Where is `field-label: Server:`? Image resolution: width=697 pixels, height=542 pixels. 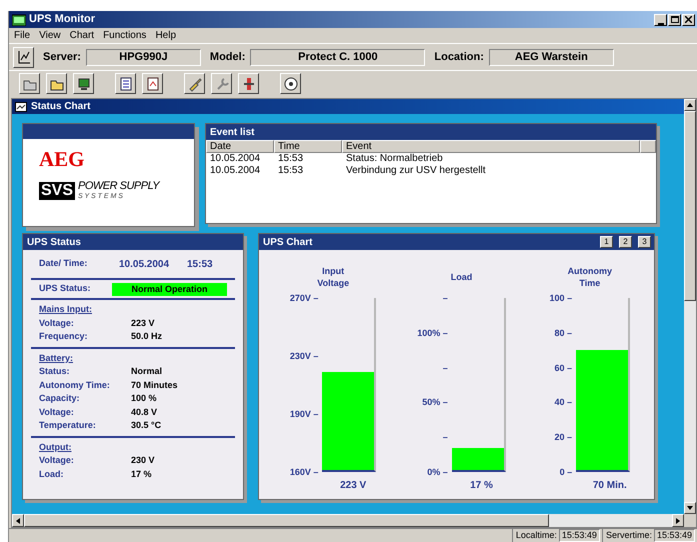 field-label: Server: is located at coordinates (62, 57).